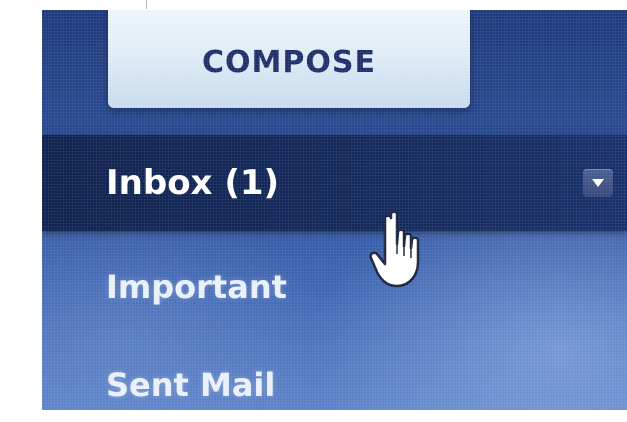 Image resolution: width=627 pixels, height=422 pixels. I want to click on hand-cursor-icon, so click(394, 249).